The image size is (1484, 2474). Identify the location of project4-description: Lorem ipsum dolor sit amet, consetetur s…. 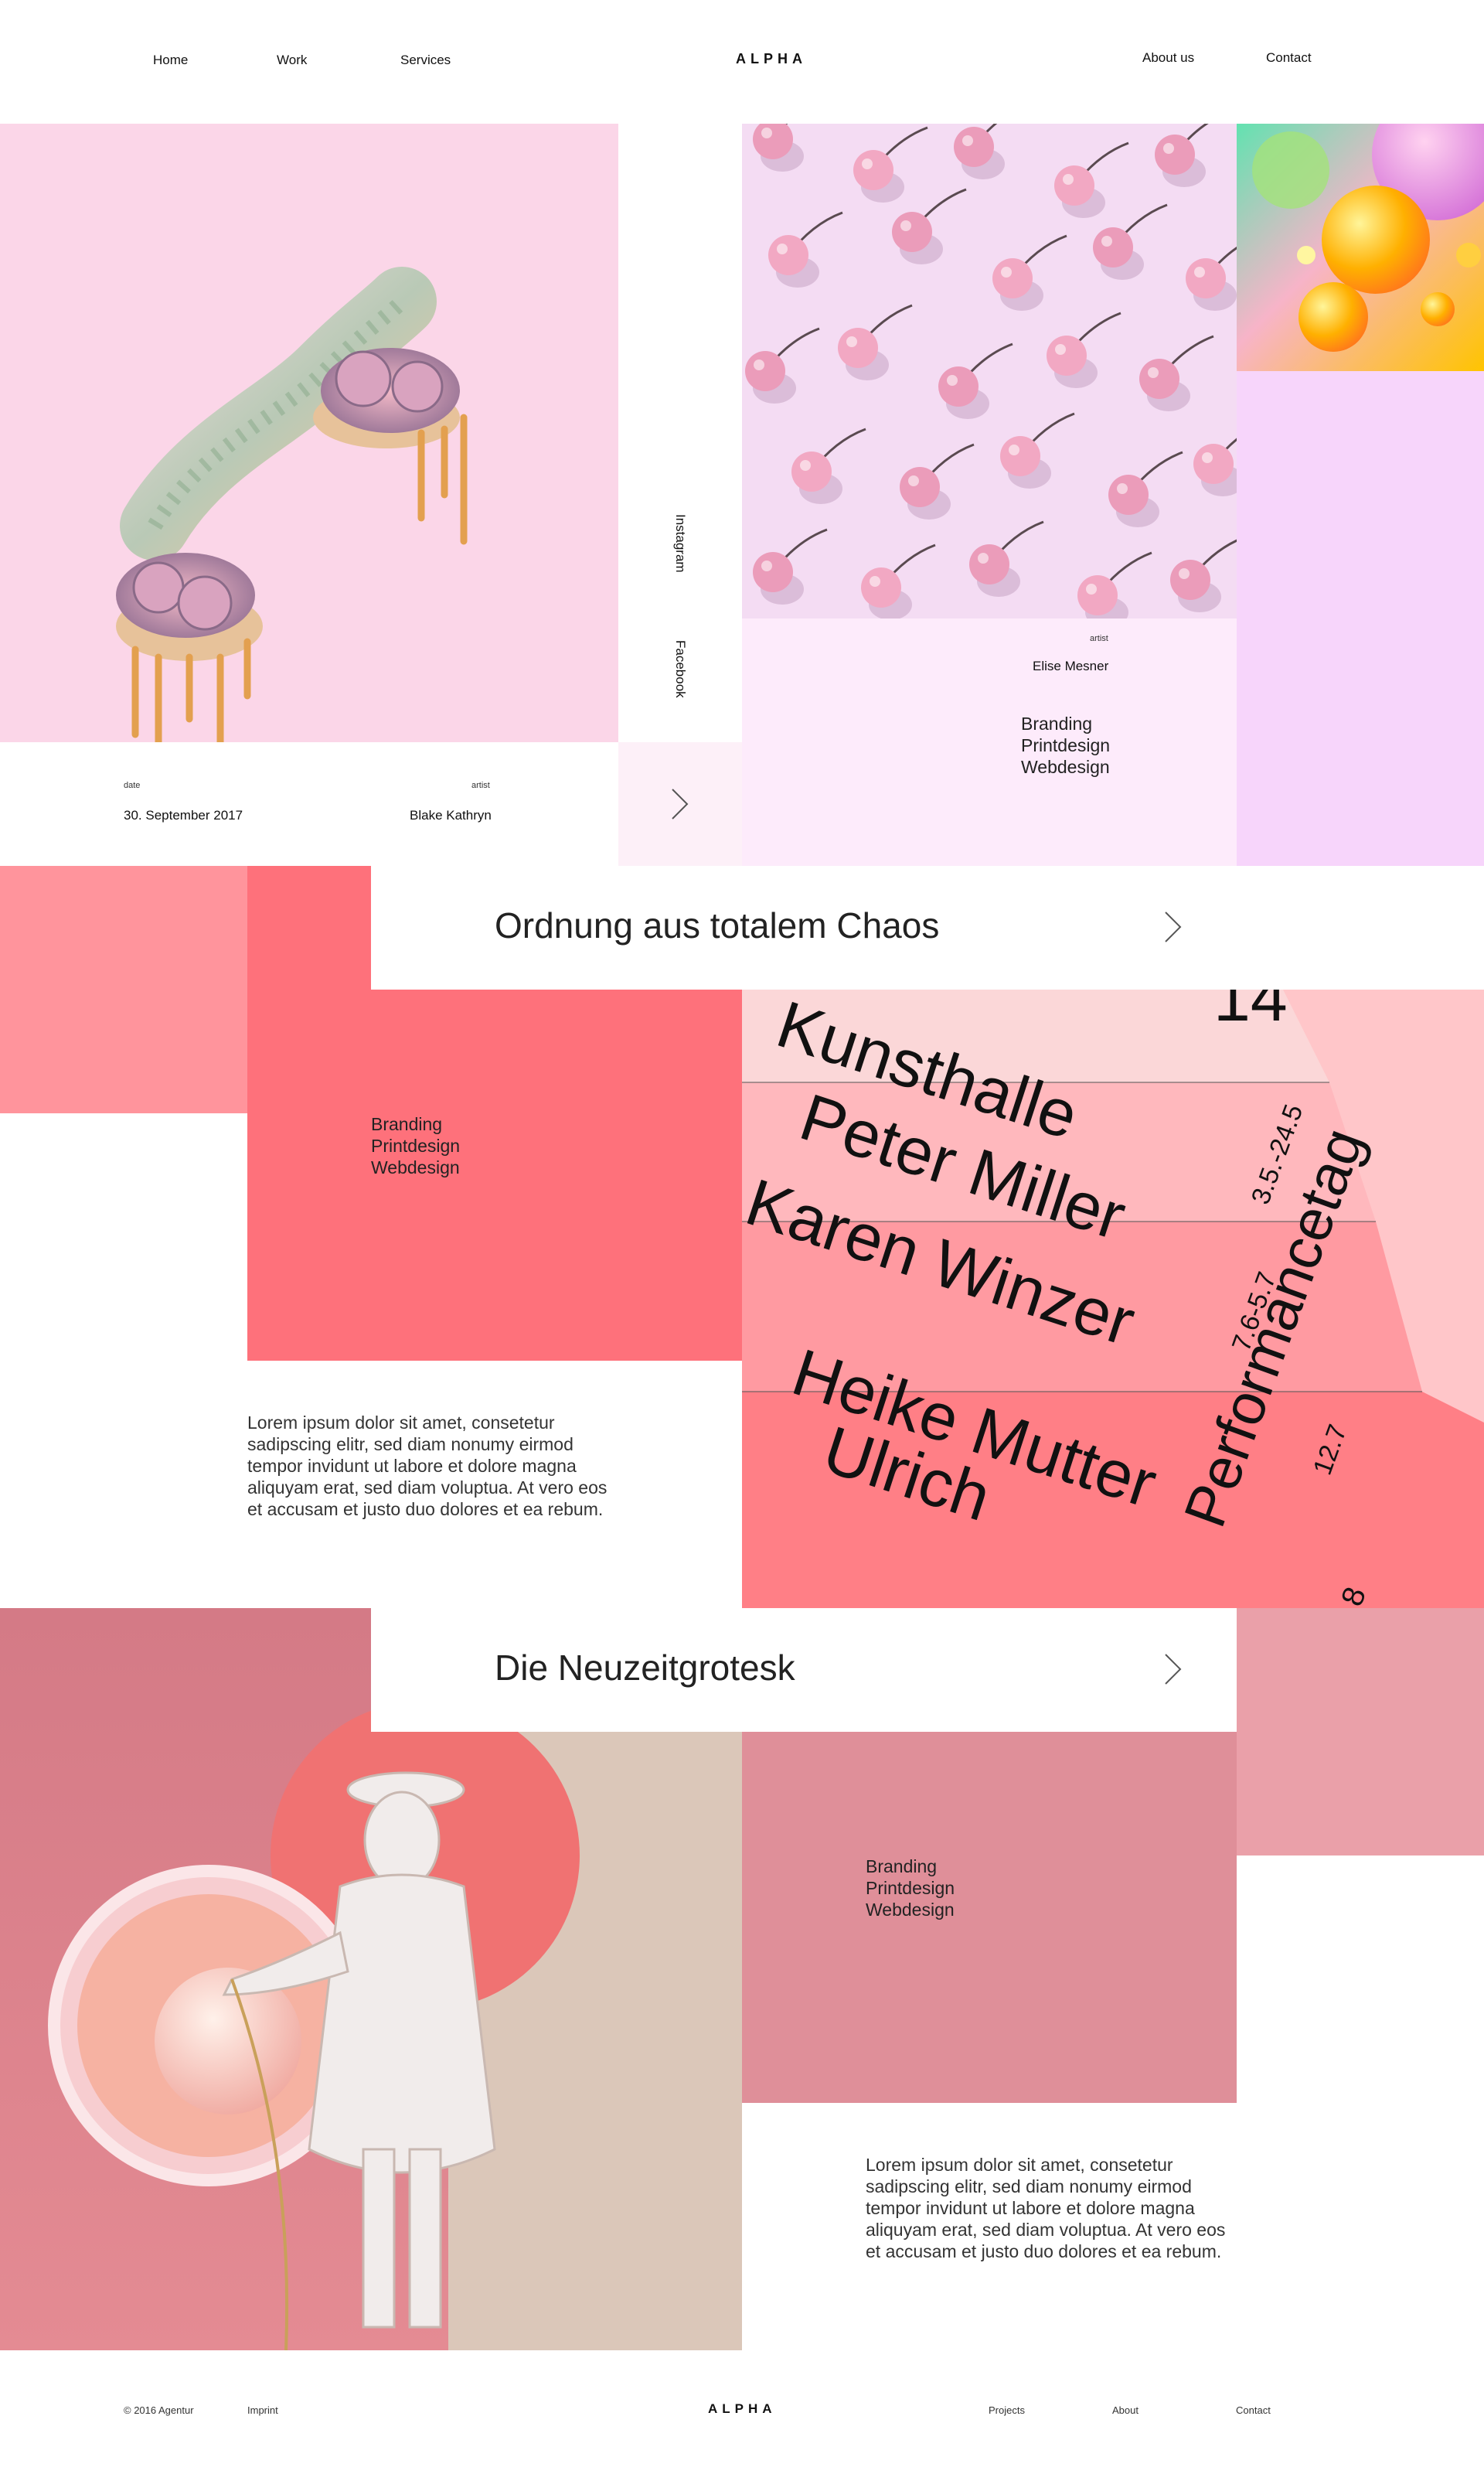
(1046, 2208).